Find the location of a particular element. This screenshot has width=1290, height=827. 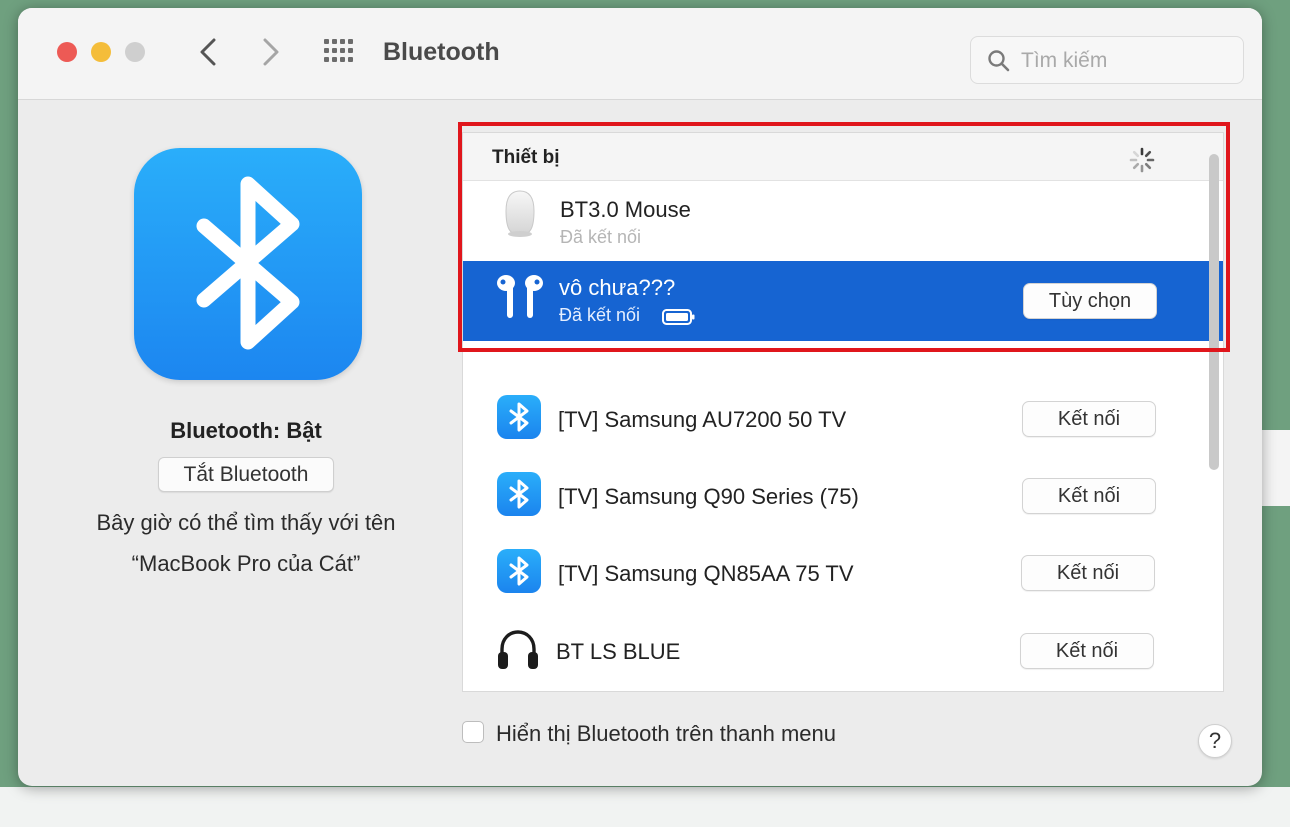

bluetooth-app-icon is located at coordinates (248, 264).